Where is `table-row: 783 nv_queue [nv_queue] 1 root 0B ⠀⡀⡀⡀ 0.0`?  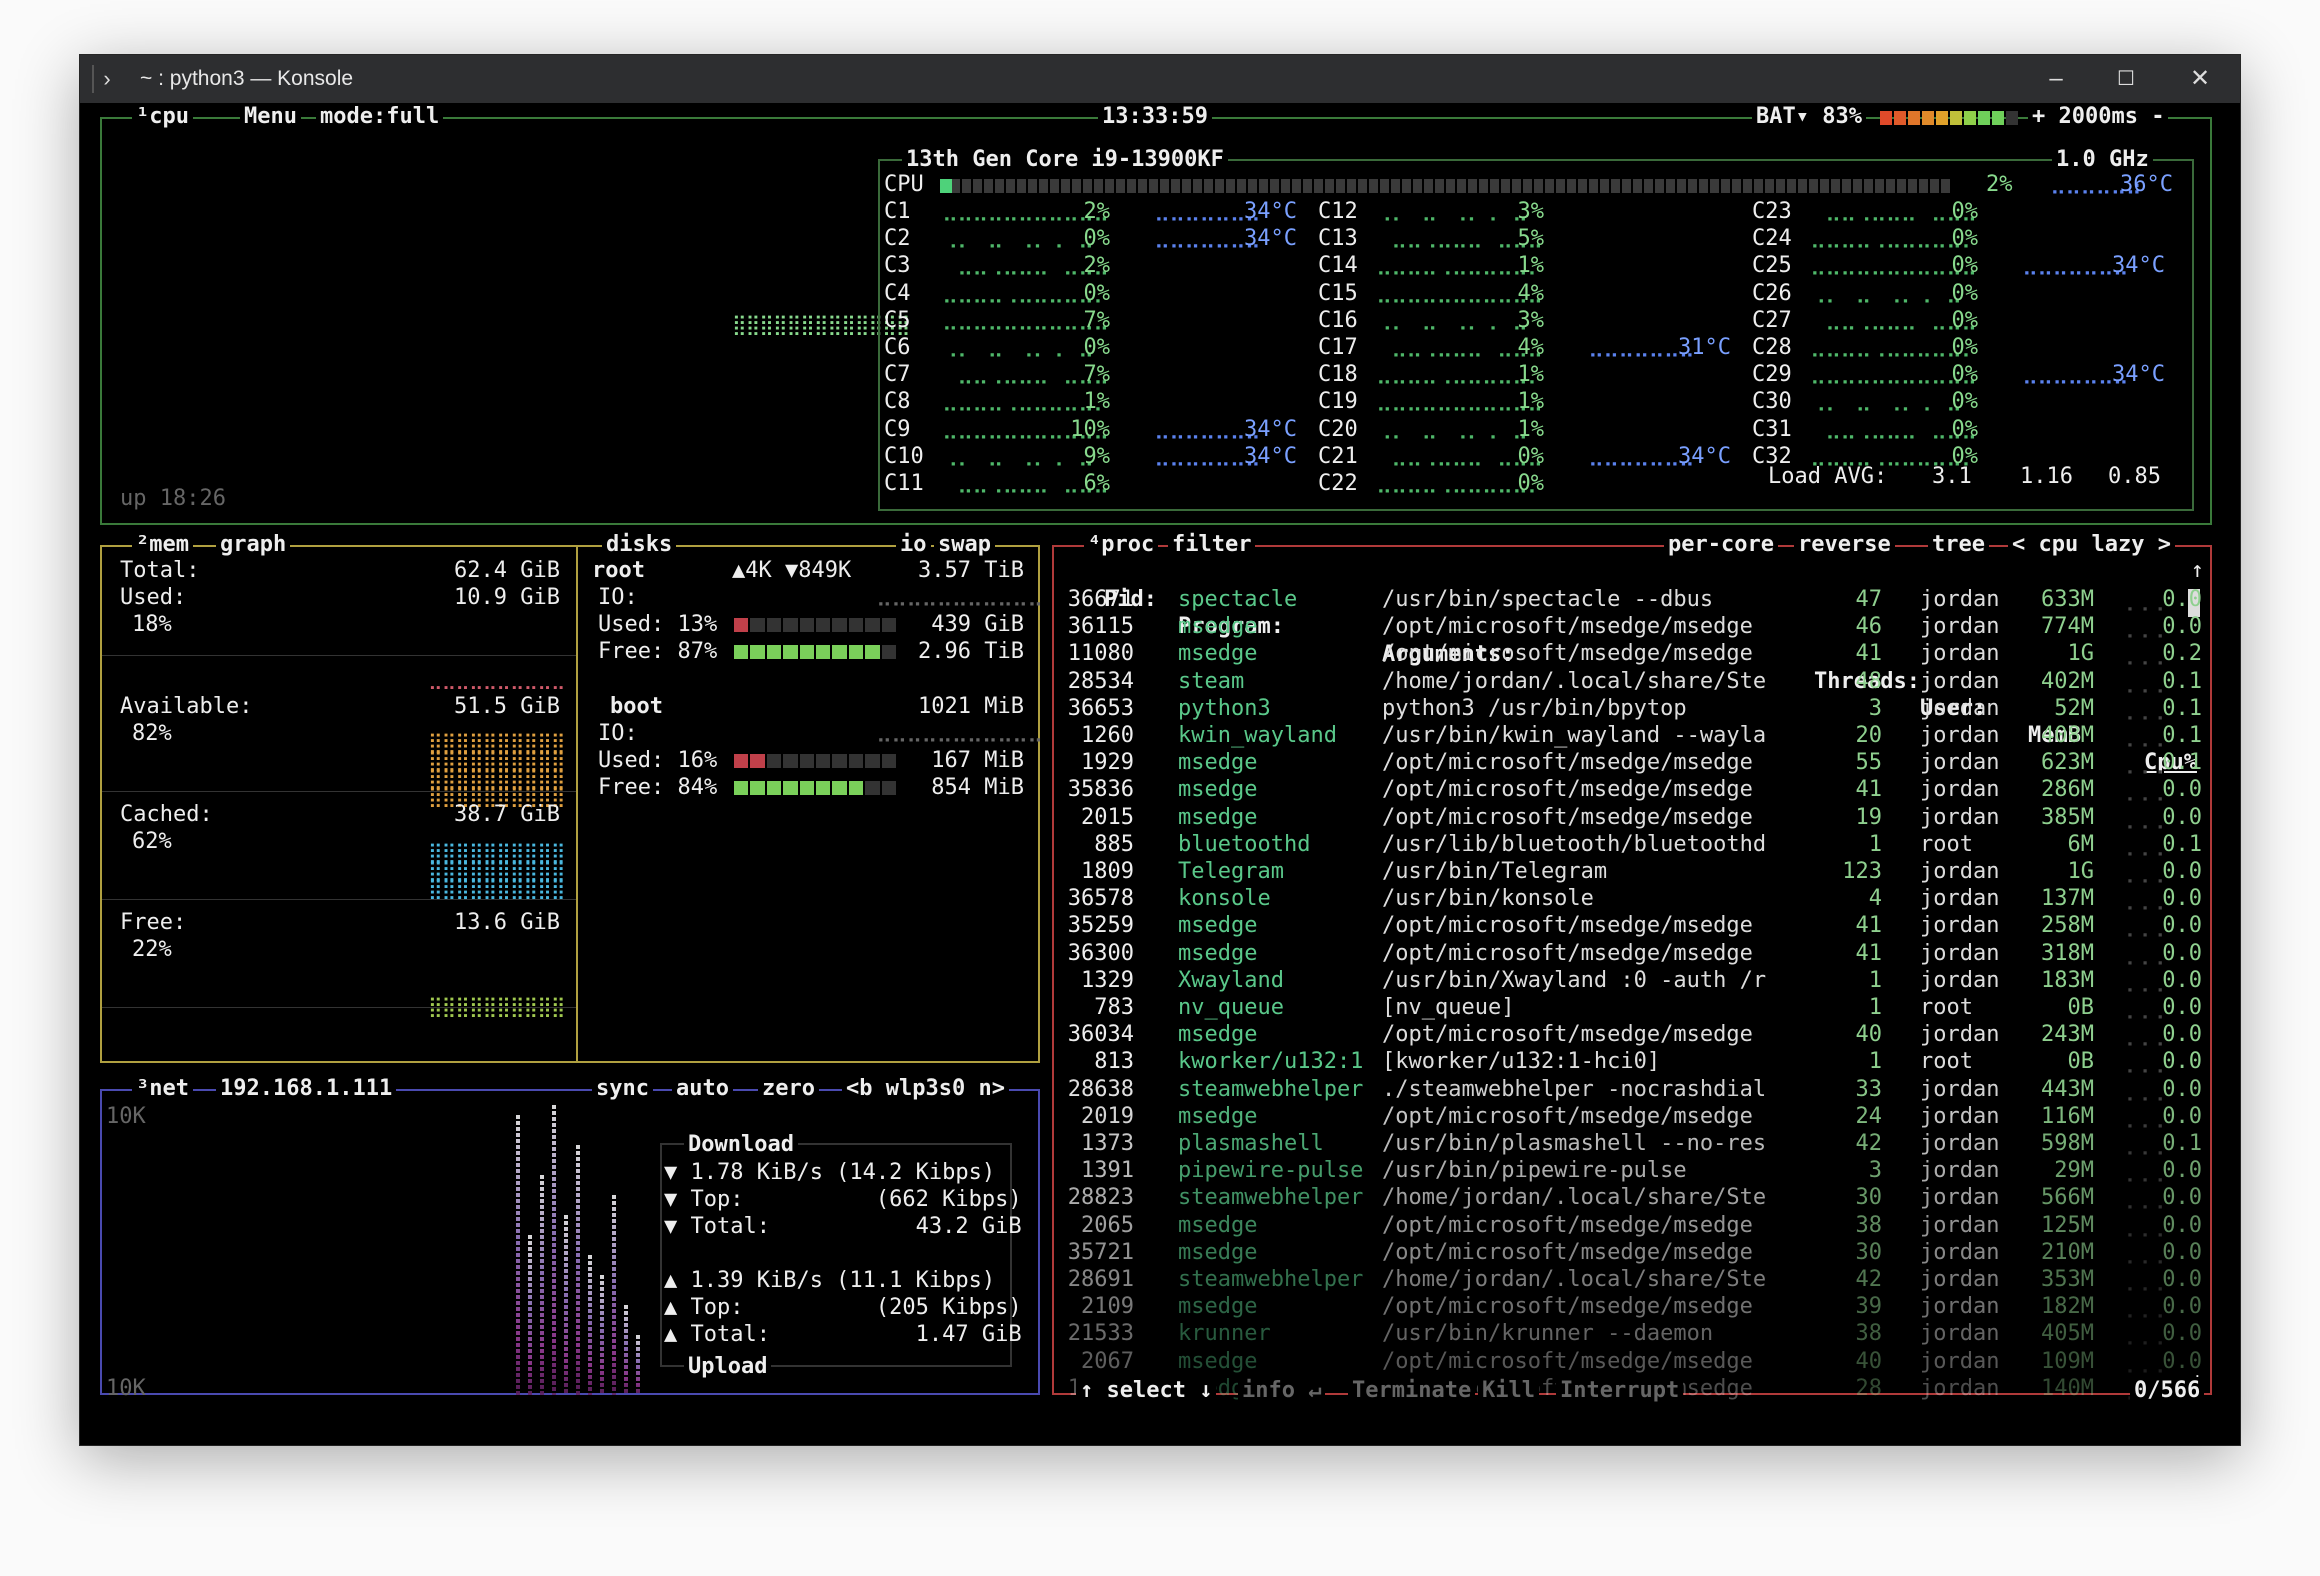
table-row: 783 nv_queue [nv_queue] 1 root 0B ⠀⡀⡀⡀ 0.0 is located at coordinates (1638, 1007).